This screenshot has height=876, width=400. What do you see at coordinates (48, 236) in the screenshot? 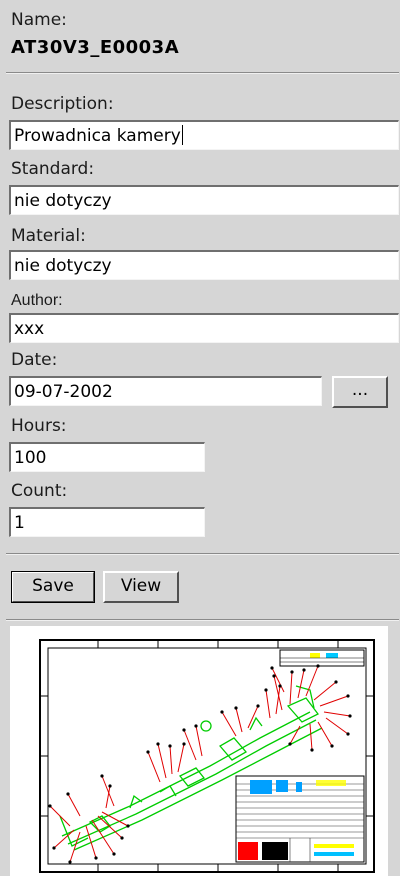
I see `material-label: Material:` at bounding box center [48, 236].